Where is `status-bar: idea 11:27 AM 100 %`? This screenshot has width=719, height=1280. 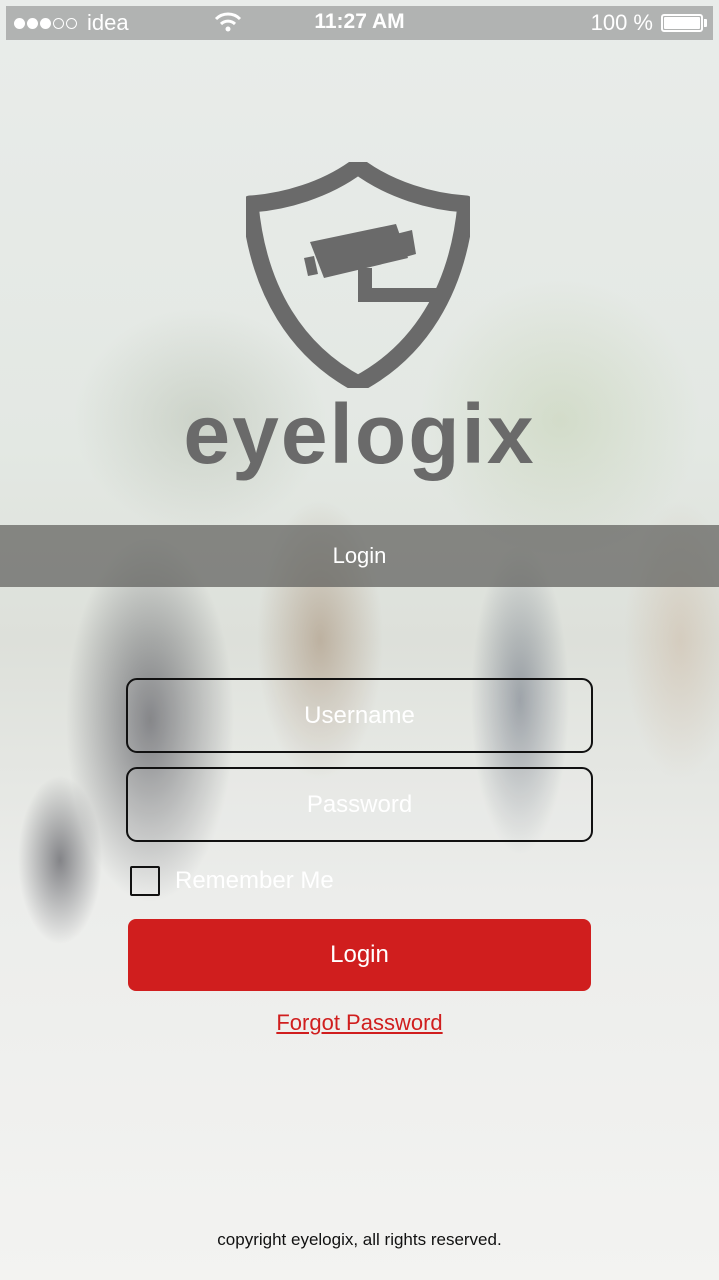 status-bar: idea 11:27 AM 100 % is located at coordinates (359, 23).